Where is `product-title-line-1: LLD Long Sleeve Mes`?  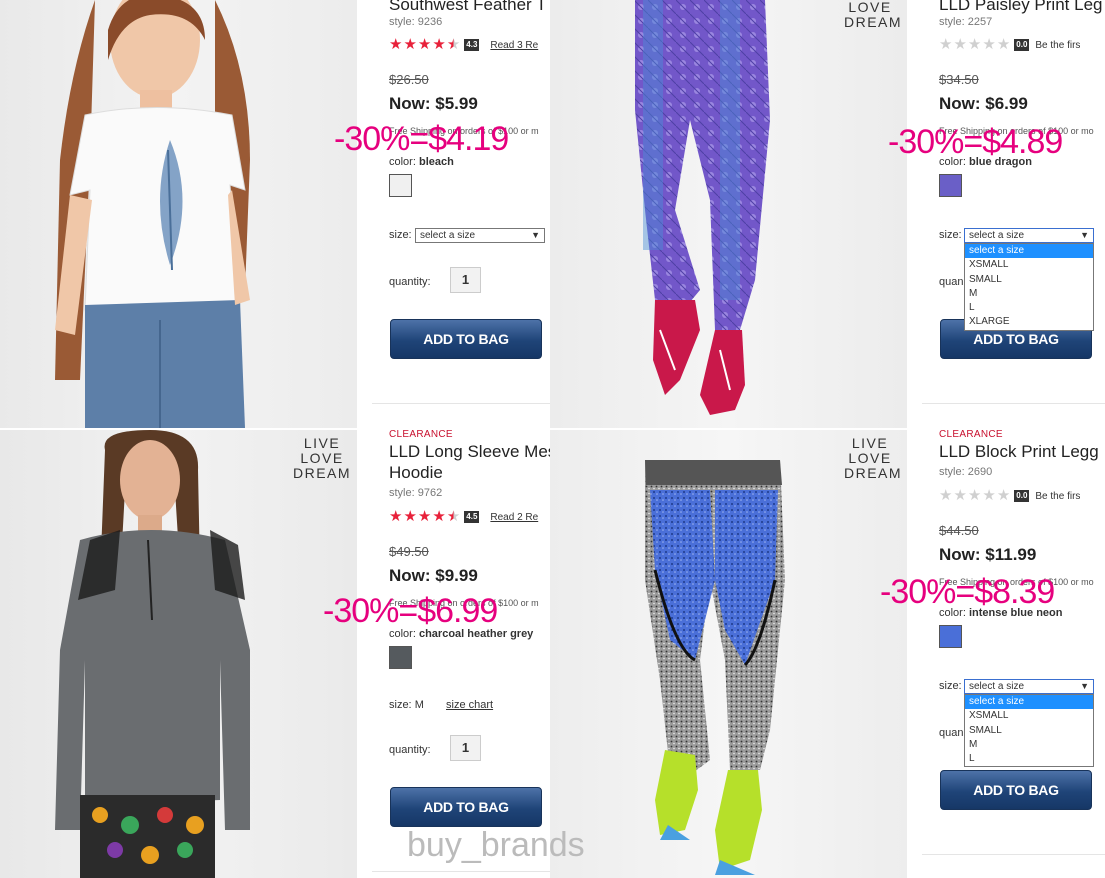 product-title-line-1: LLD Long Sleeve Mes is located at coordinates (469, 451).